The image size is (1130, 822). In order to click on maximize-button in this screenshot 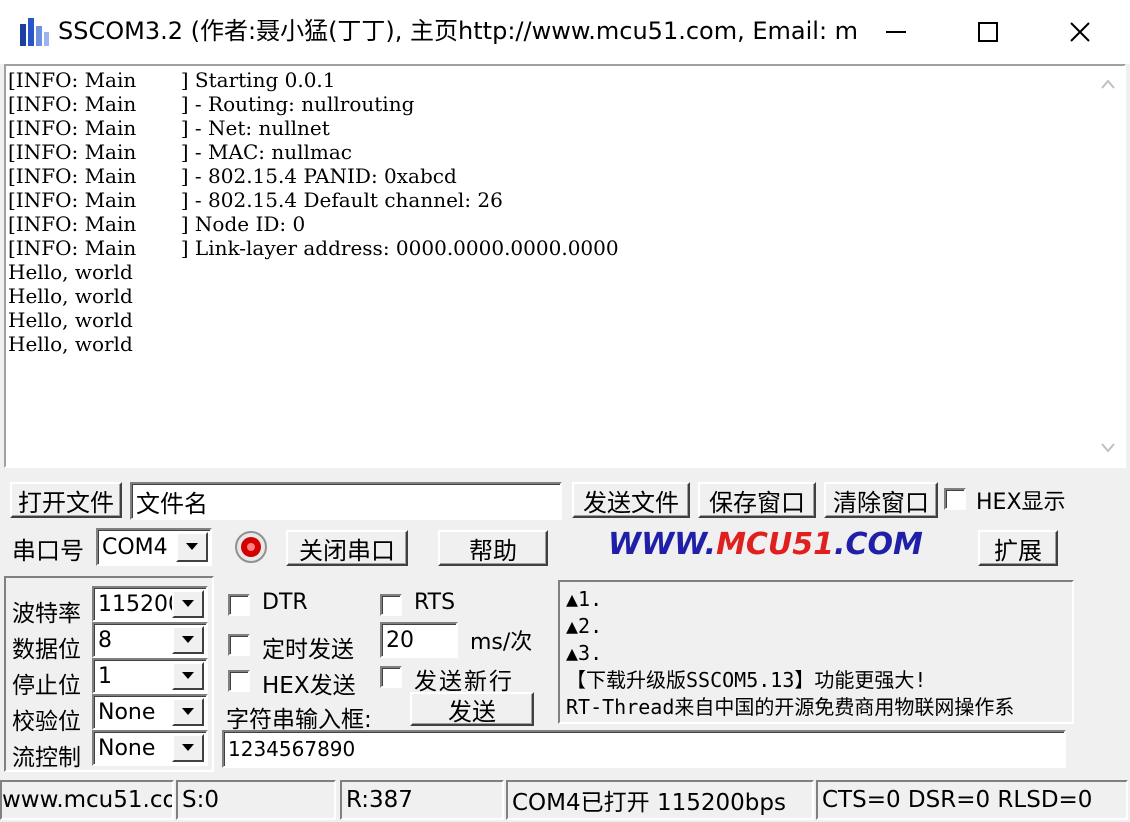, I will do `click(988, 32)`.